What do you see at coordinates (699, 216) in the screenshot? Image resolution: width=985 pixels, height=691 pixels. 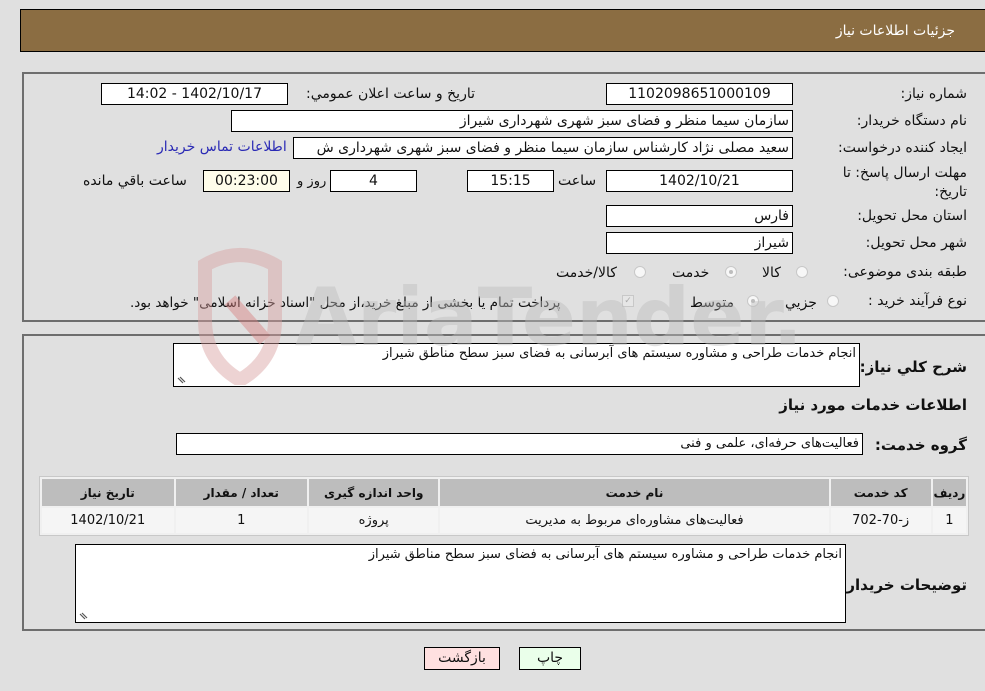 I see `province-field: فارس` at bounding box center [699, 216].